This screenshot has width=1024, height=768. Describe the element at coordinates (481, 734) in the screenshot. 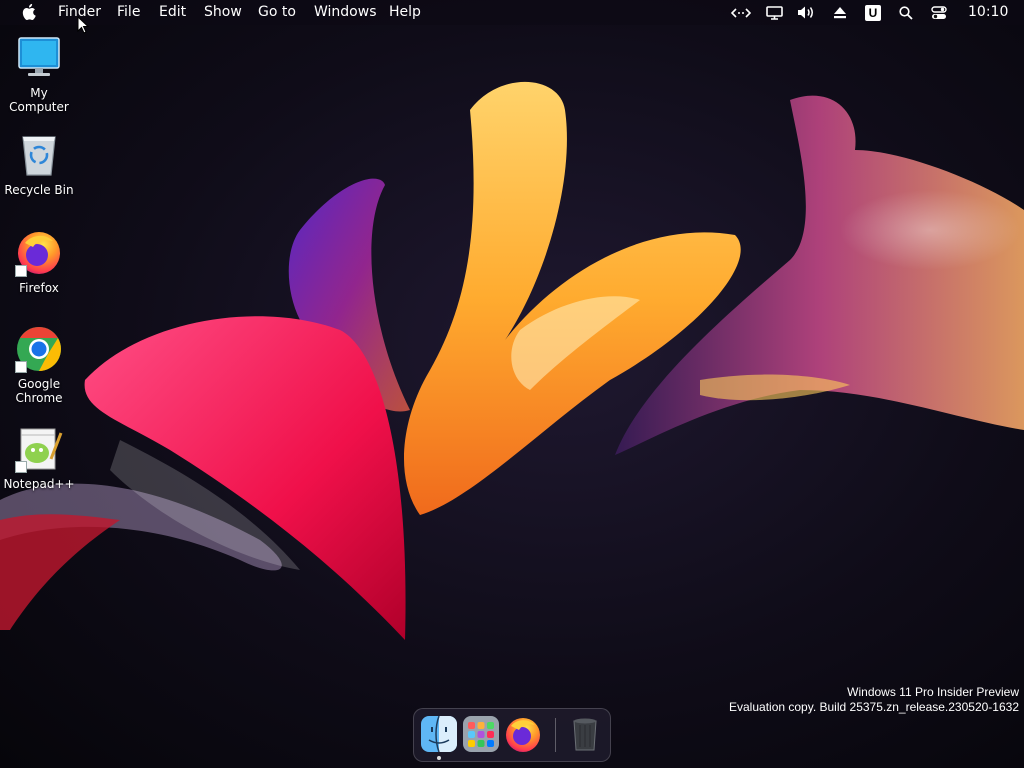

I see `launchpad-icon` at that location.